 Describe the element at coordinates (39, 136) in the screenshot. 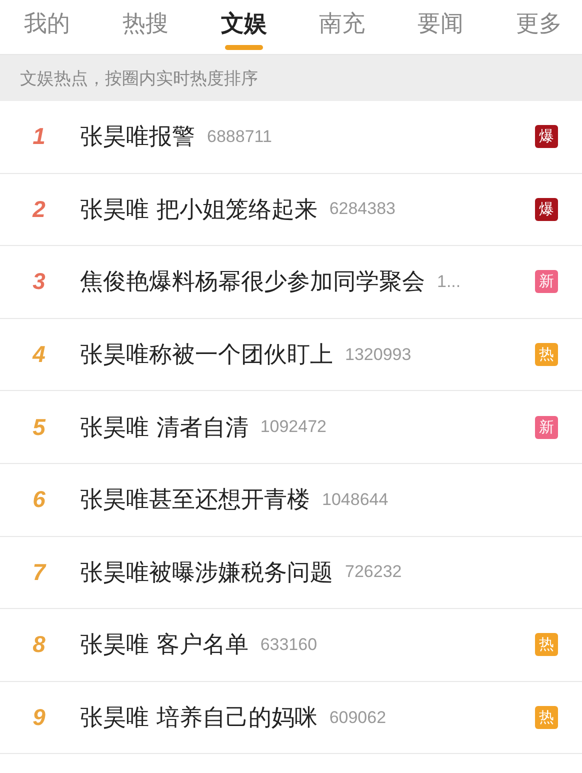

I see `rank-number: 1` at that location.